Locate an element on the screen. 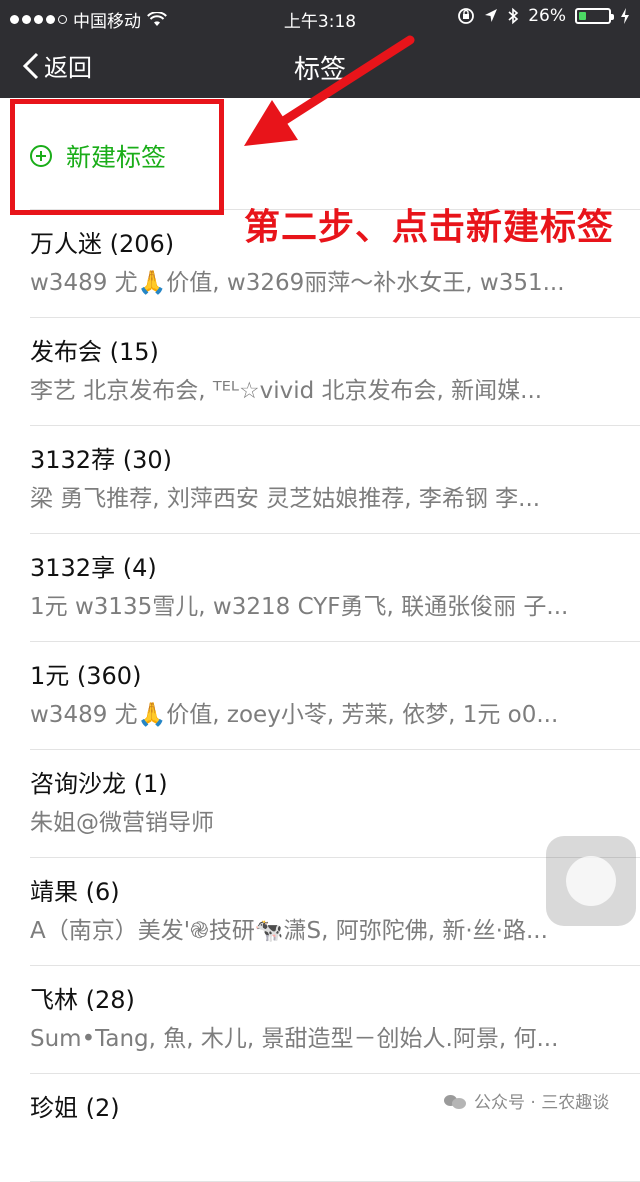 The image size is (640, 1182). orientation-lock-icon is located at coordinates (466, 16).